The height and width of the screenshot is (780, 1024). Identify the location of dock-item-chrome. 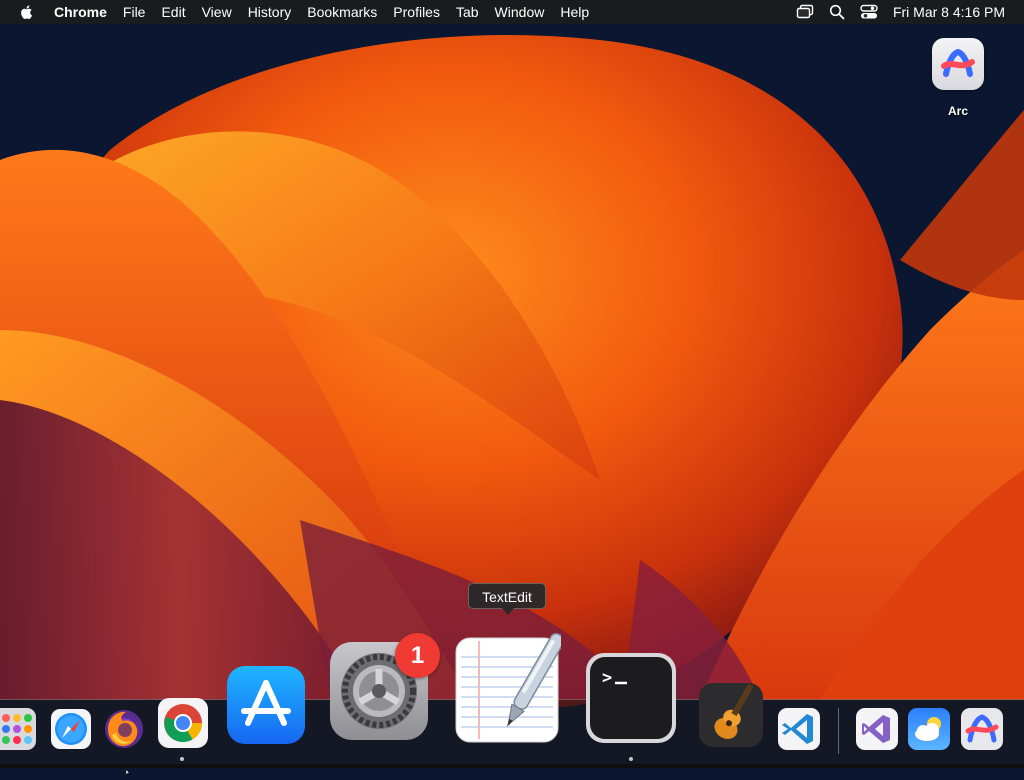
(183, 723).